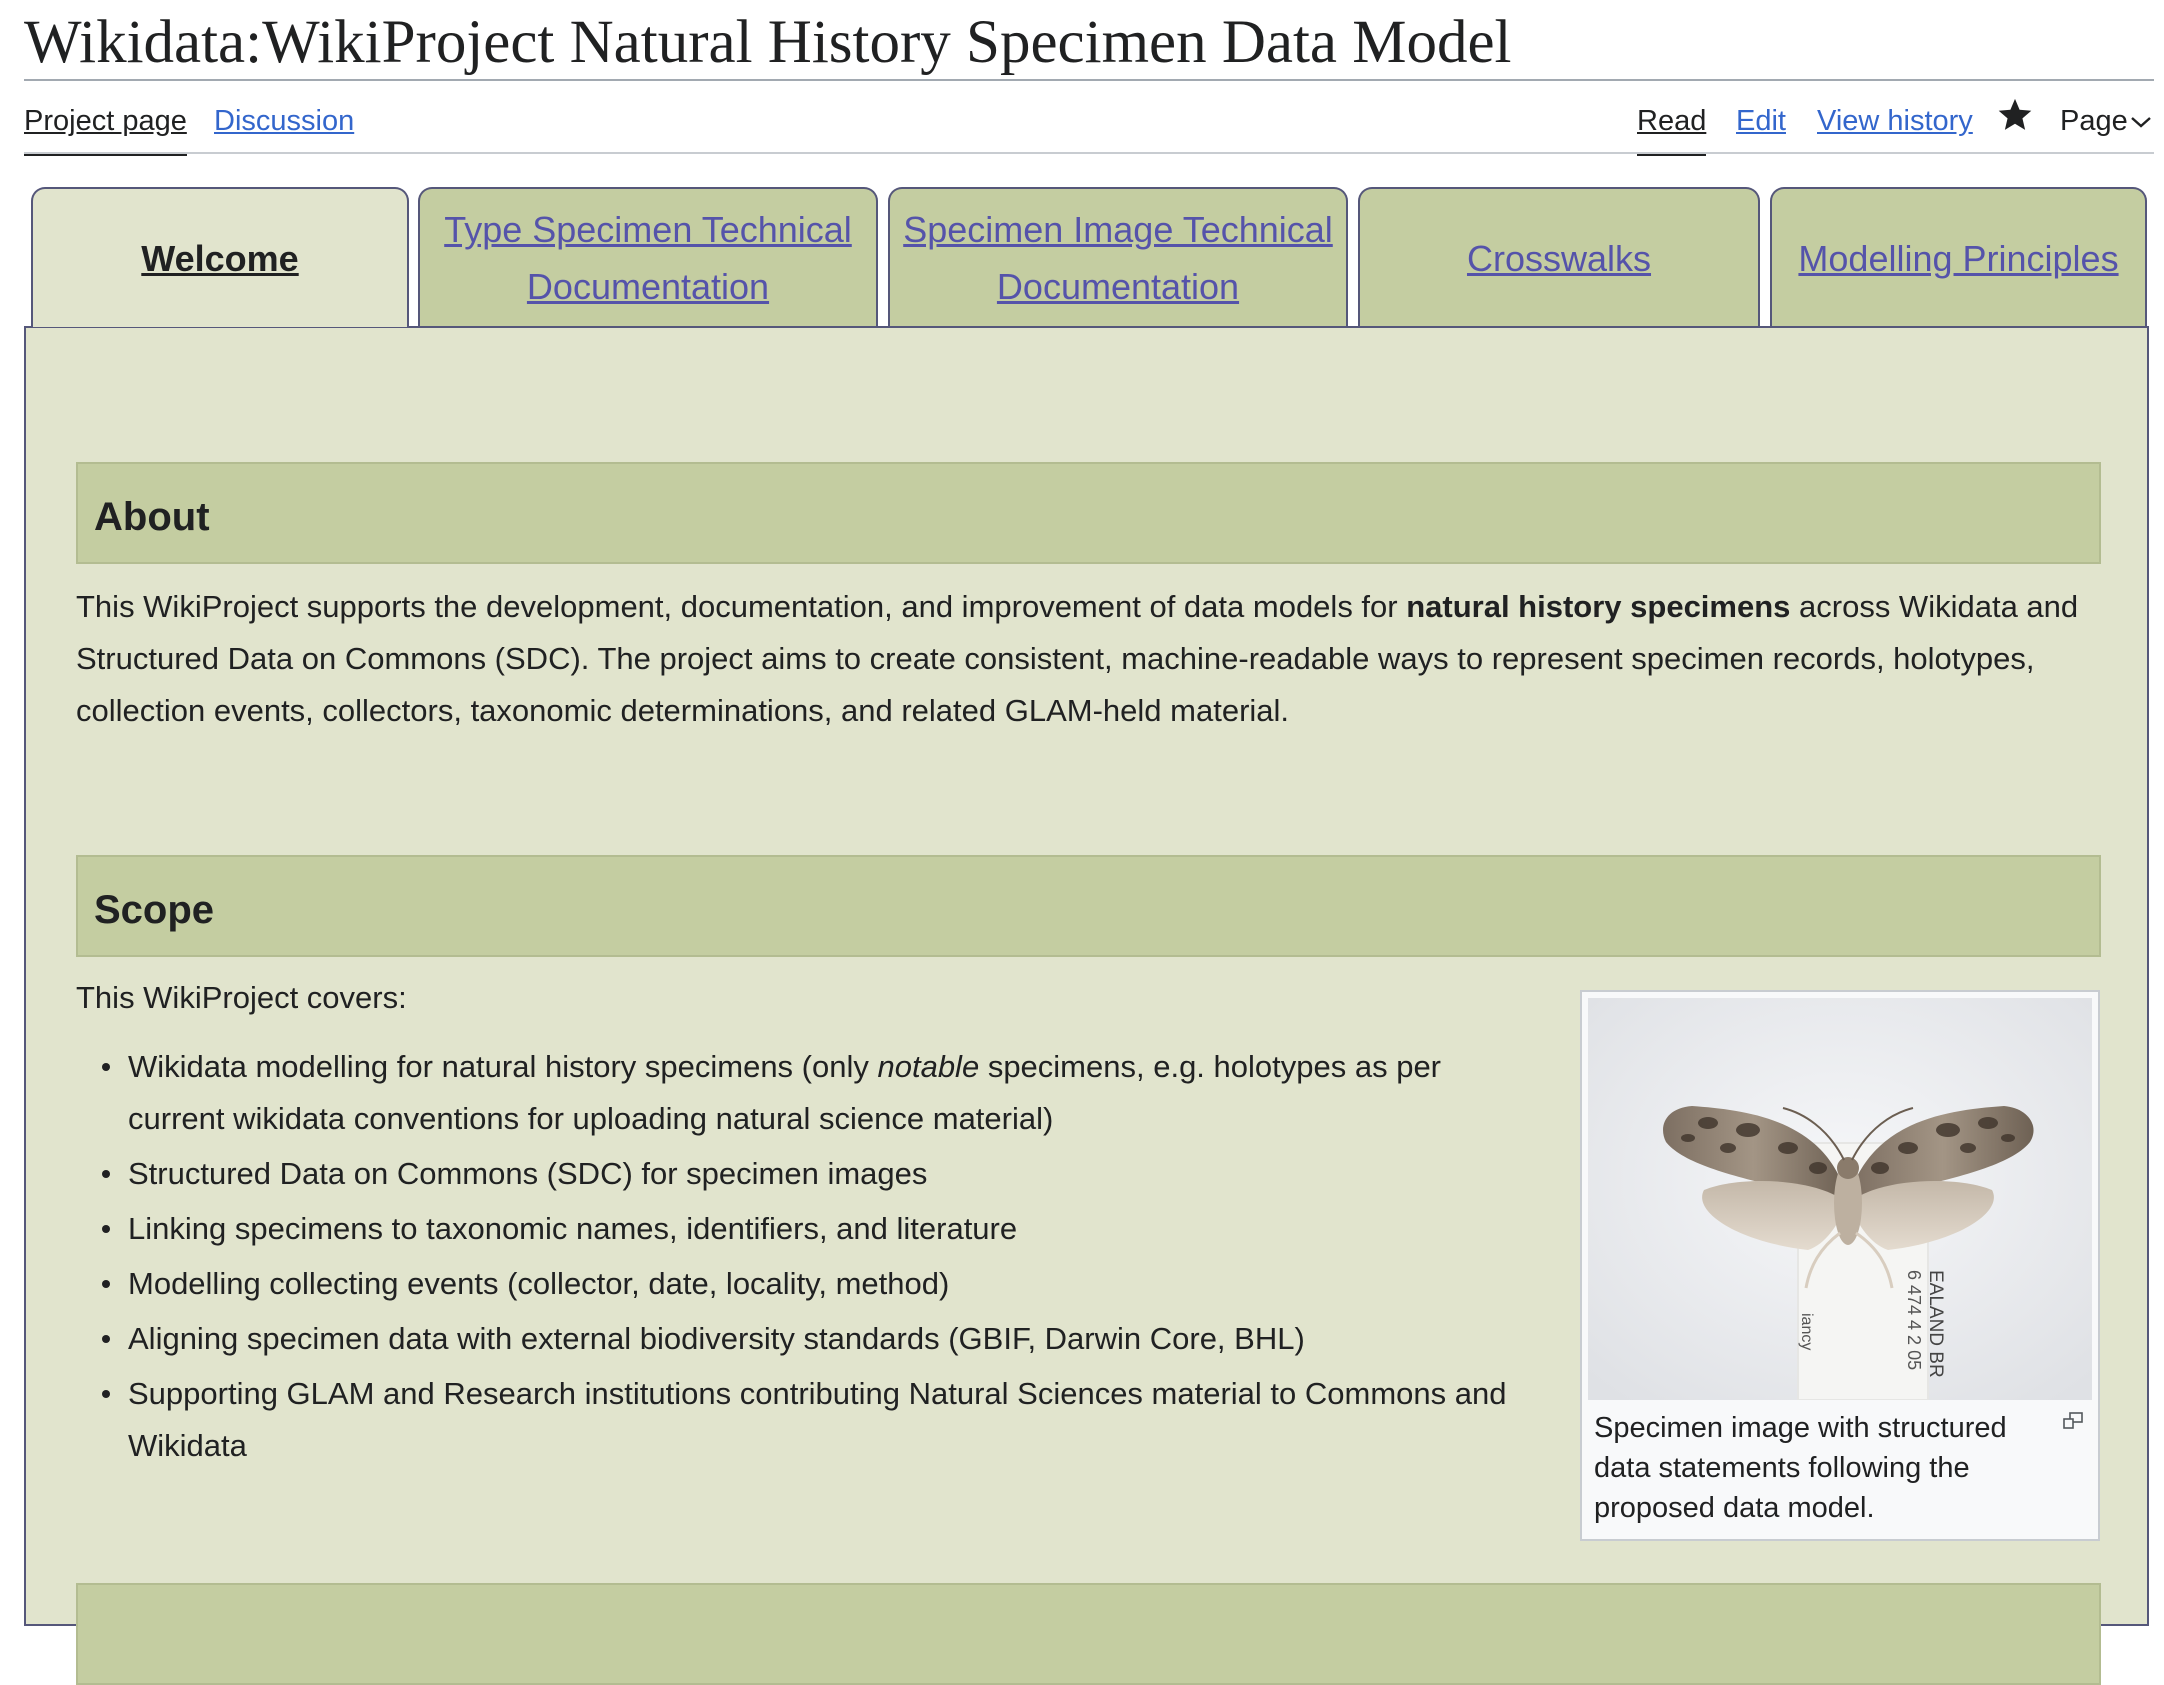  I want to click on tab-project-page: Project page, so click(105, 130).